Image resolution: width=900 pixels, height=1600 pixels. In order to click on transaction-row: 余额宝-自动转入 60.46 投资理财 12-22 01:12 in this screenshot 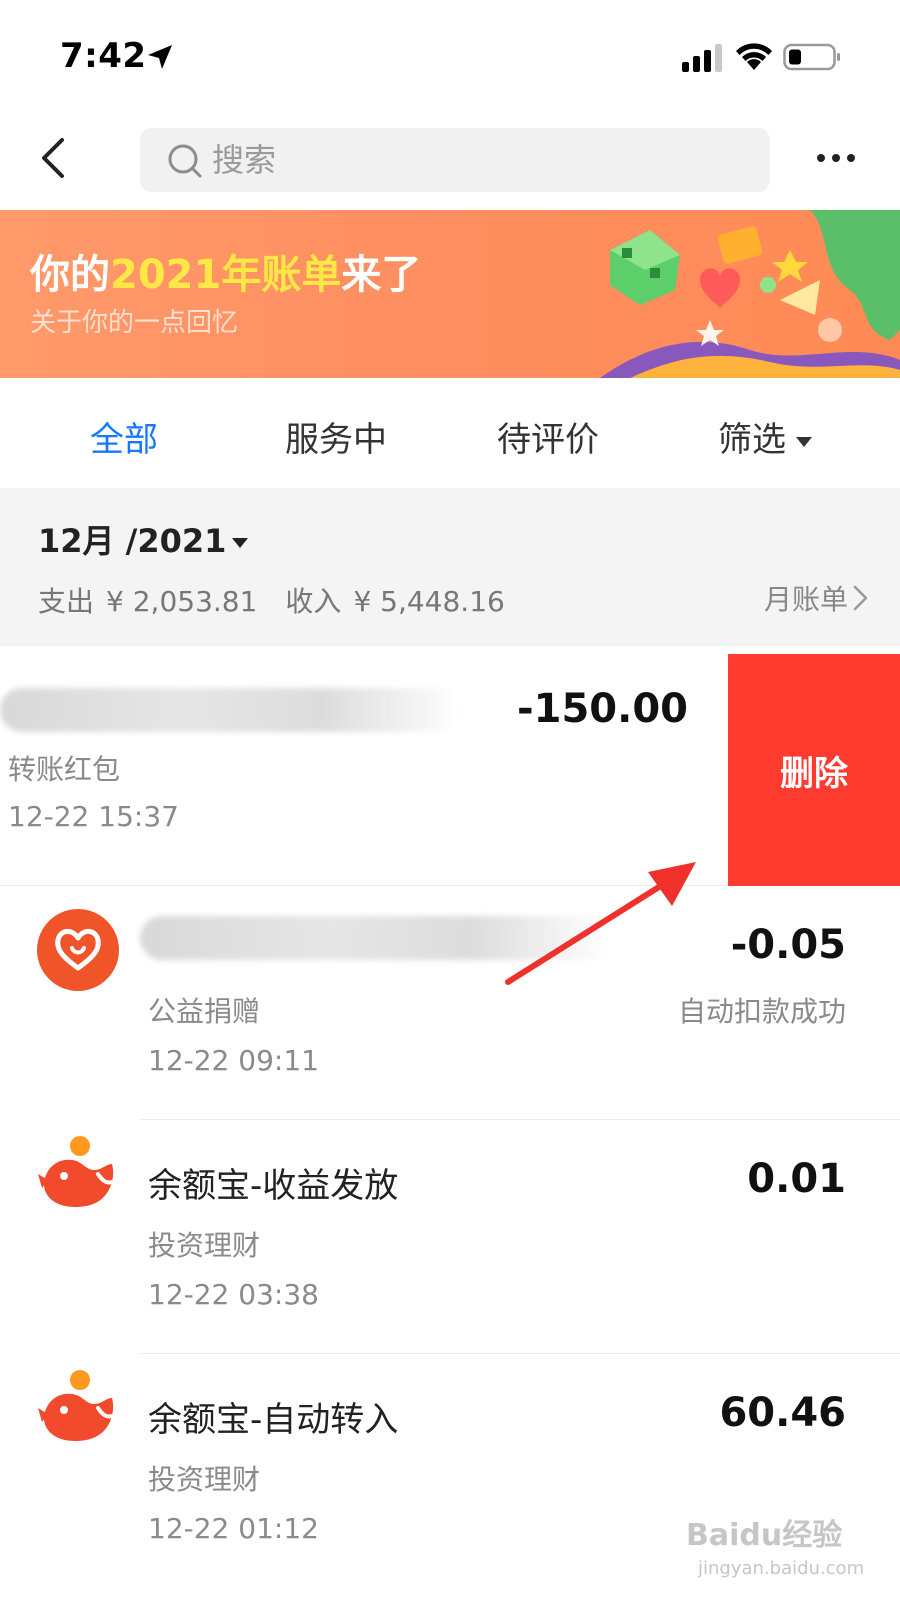, I will do `click(450, 1471)`.